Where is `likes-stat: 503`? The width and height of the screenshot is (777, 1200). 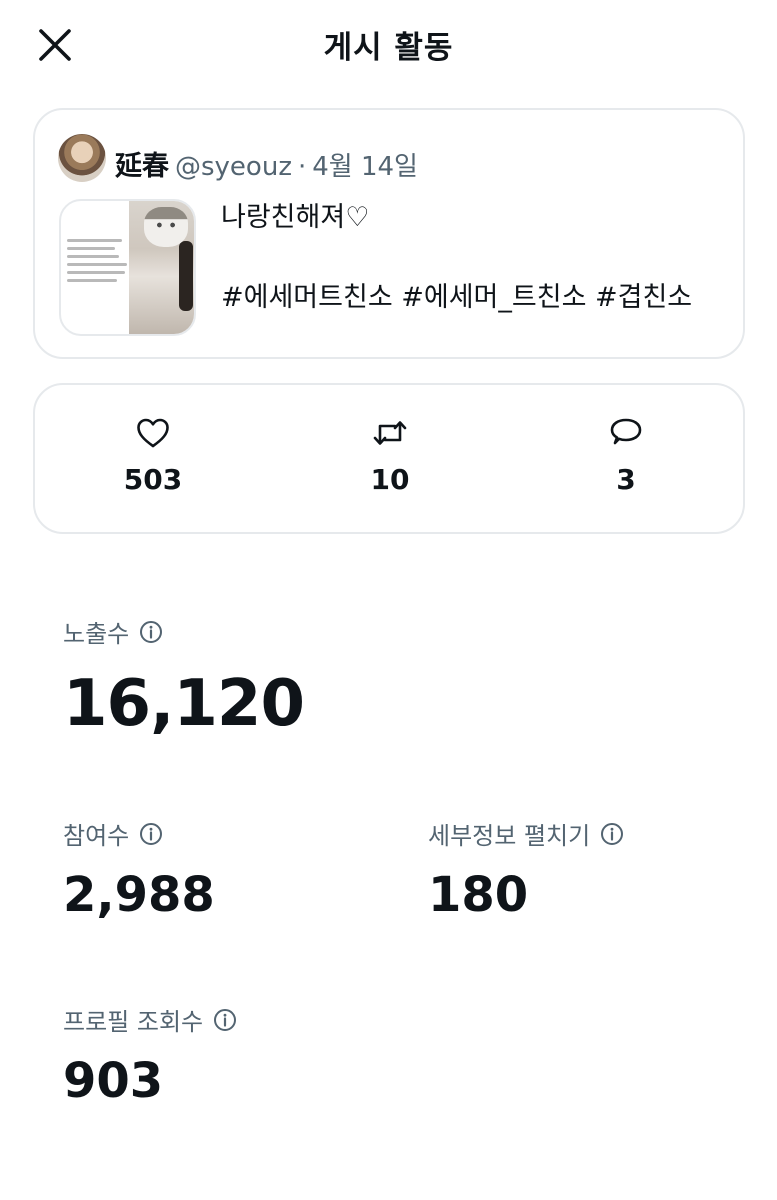
likes-stat: 503 is located at coordinates (153, 455).